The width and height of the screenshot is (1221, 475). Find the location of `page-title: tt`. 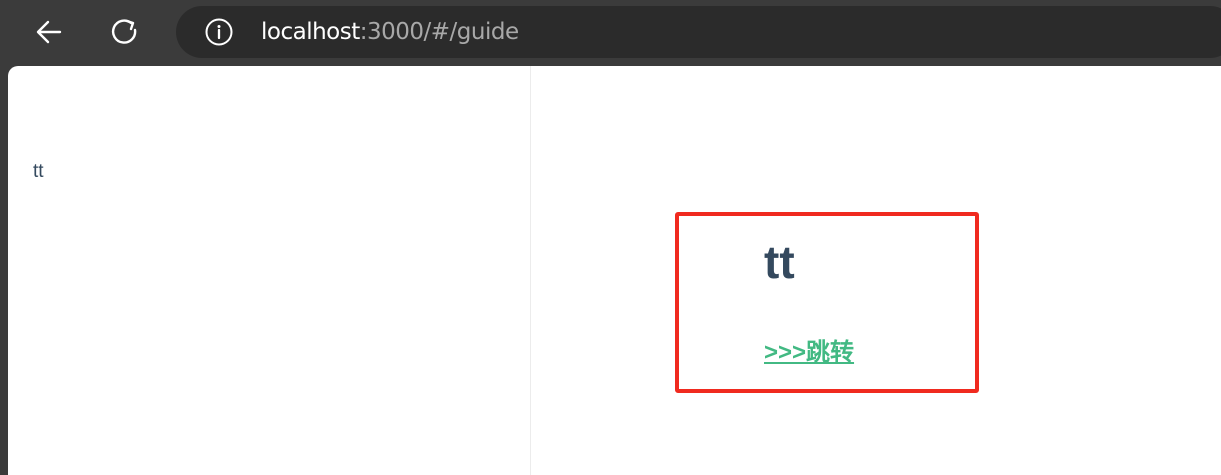

page-title: tt is located at coordinates (779, 262).